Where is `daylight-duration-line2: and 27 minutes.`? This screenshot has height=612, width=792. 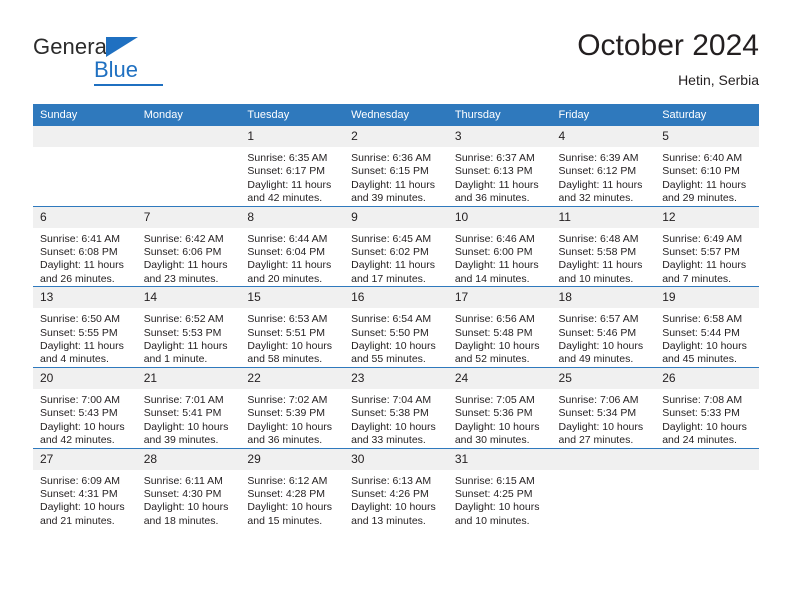
daylight-duration-line2: and 27 minutes. is located at coordinates (596, 440).